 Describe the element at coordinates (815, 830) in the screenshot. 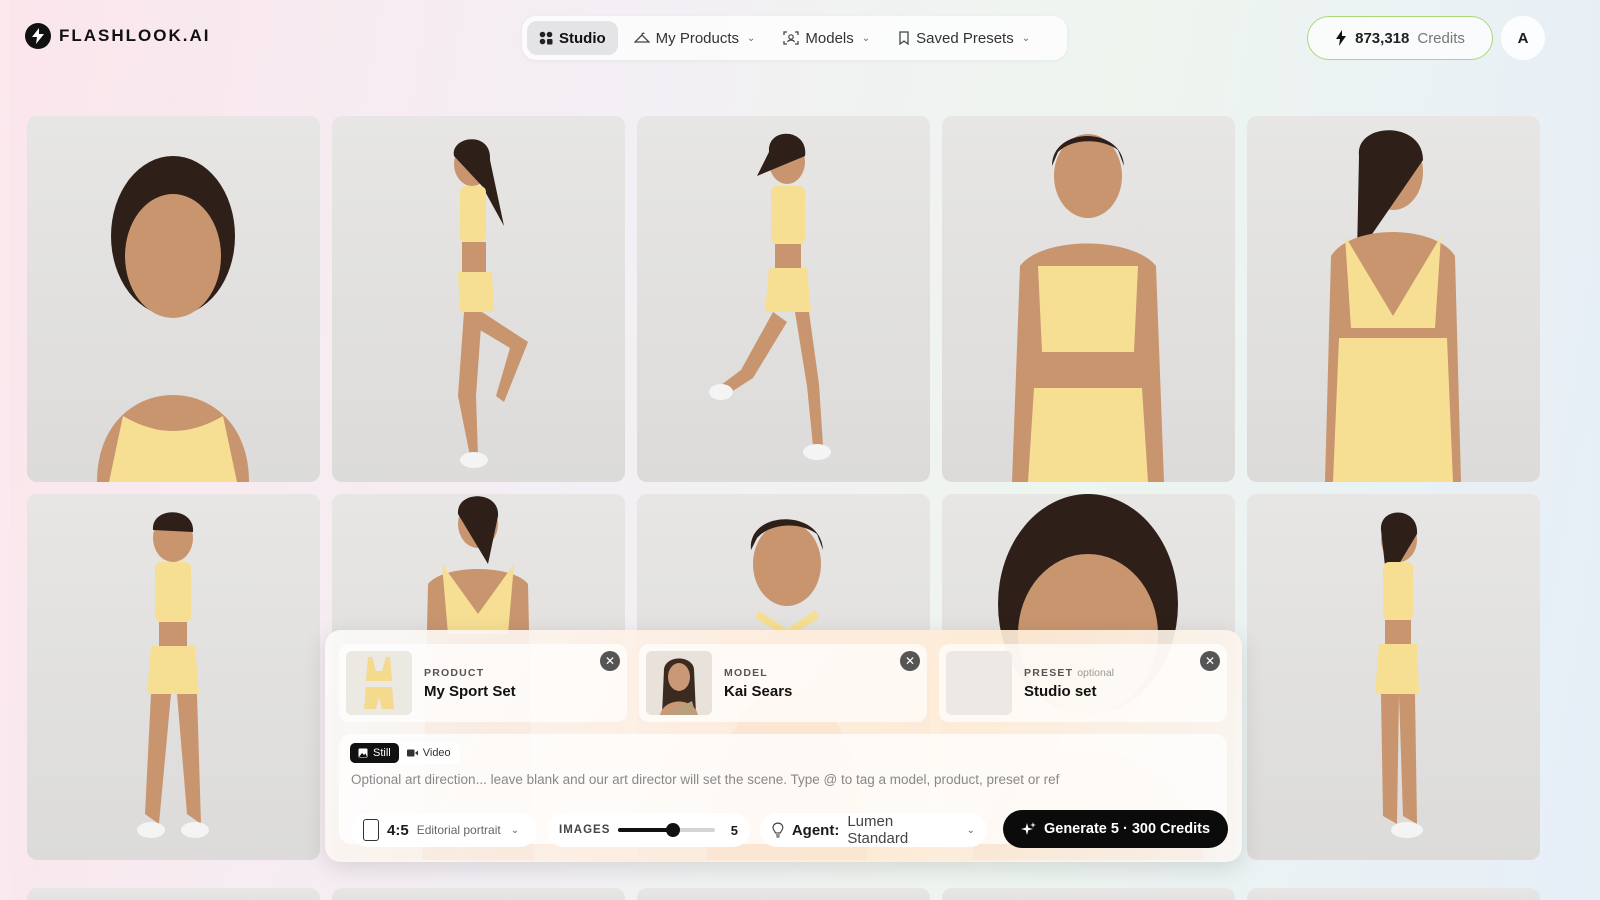

I see `agent-key: Agent:` at that location.